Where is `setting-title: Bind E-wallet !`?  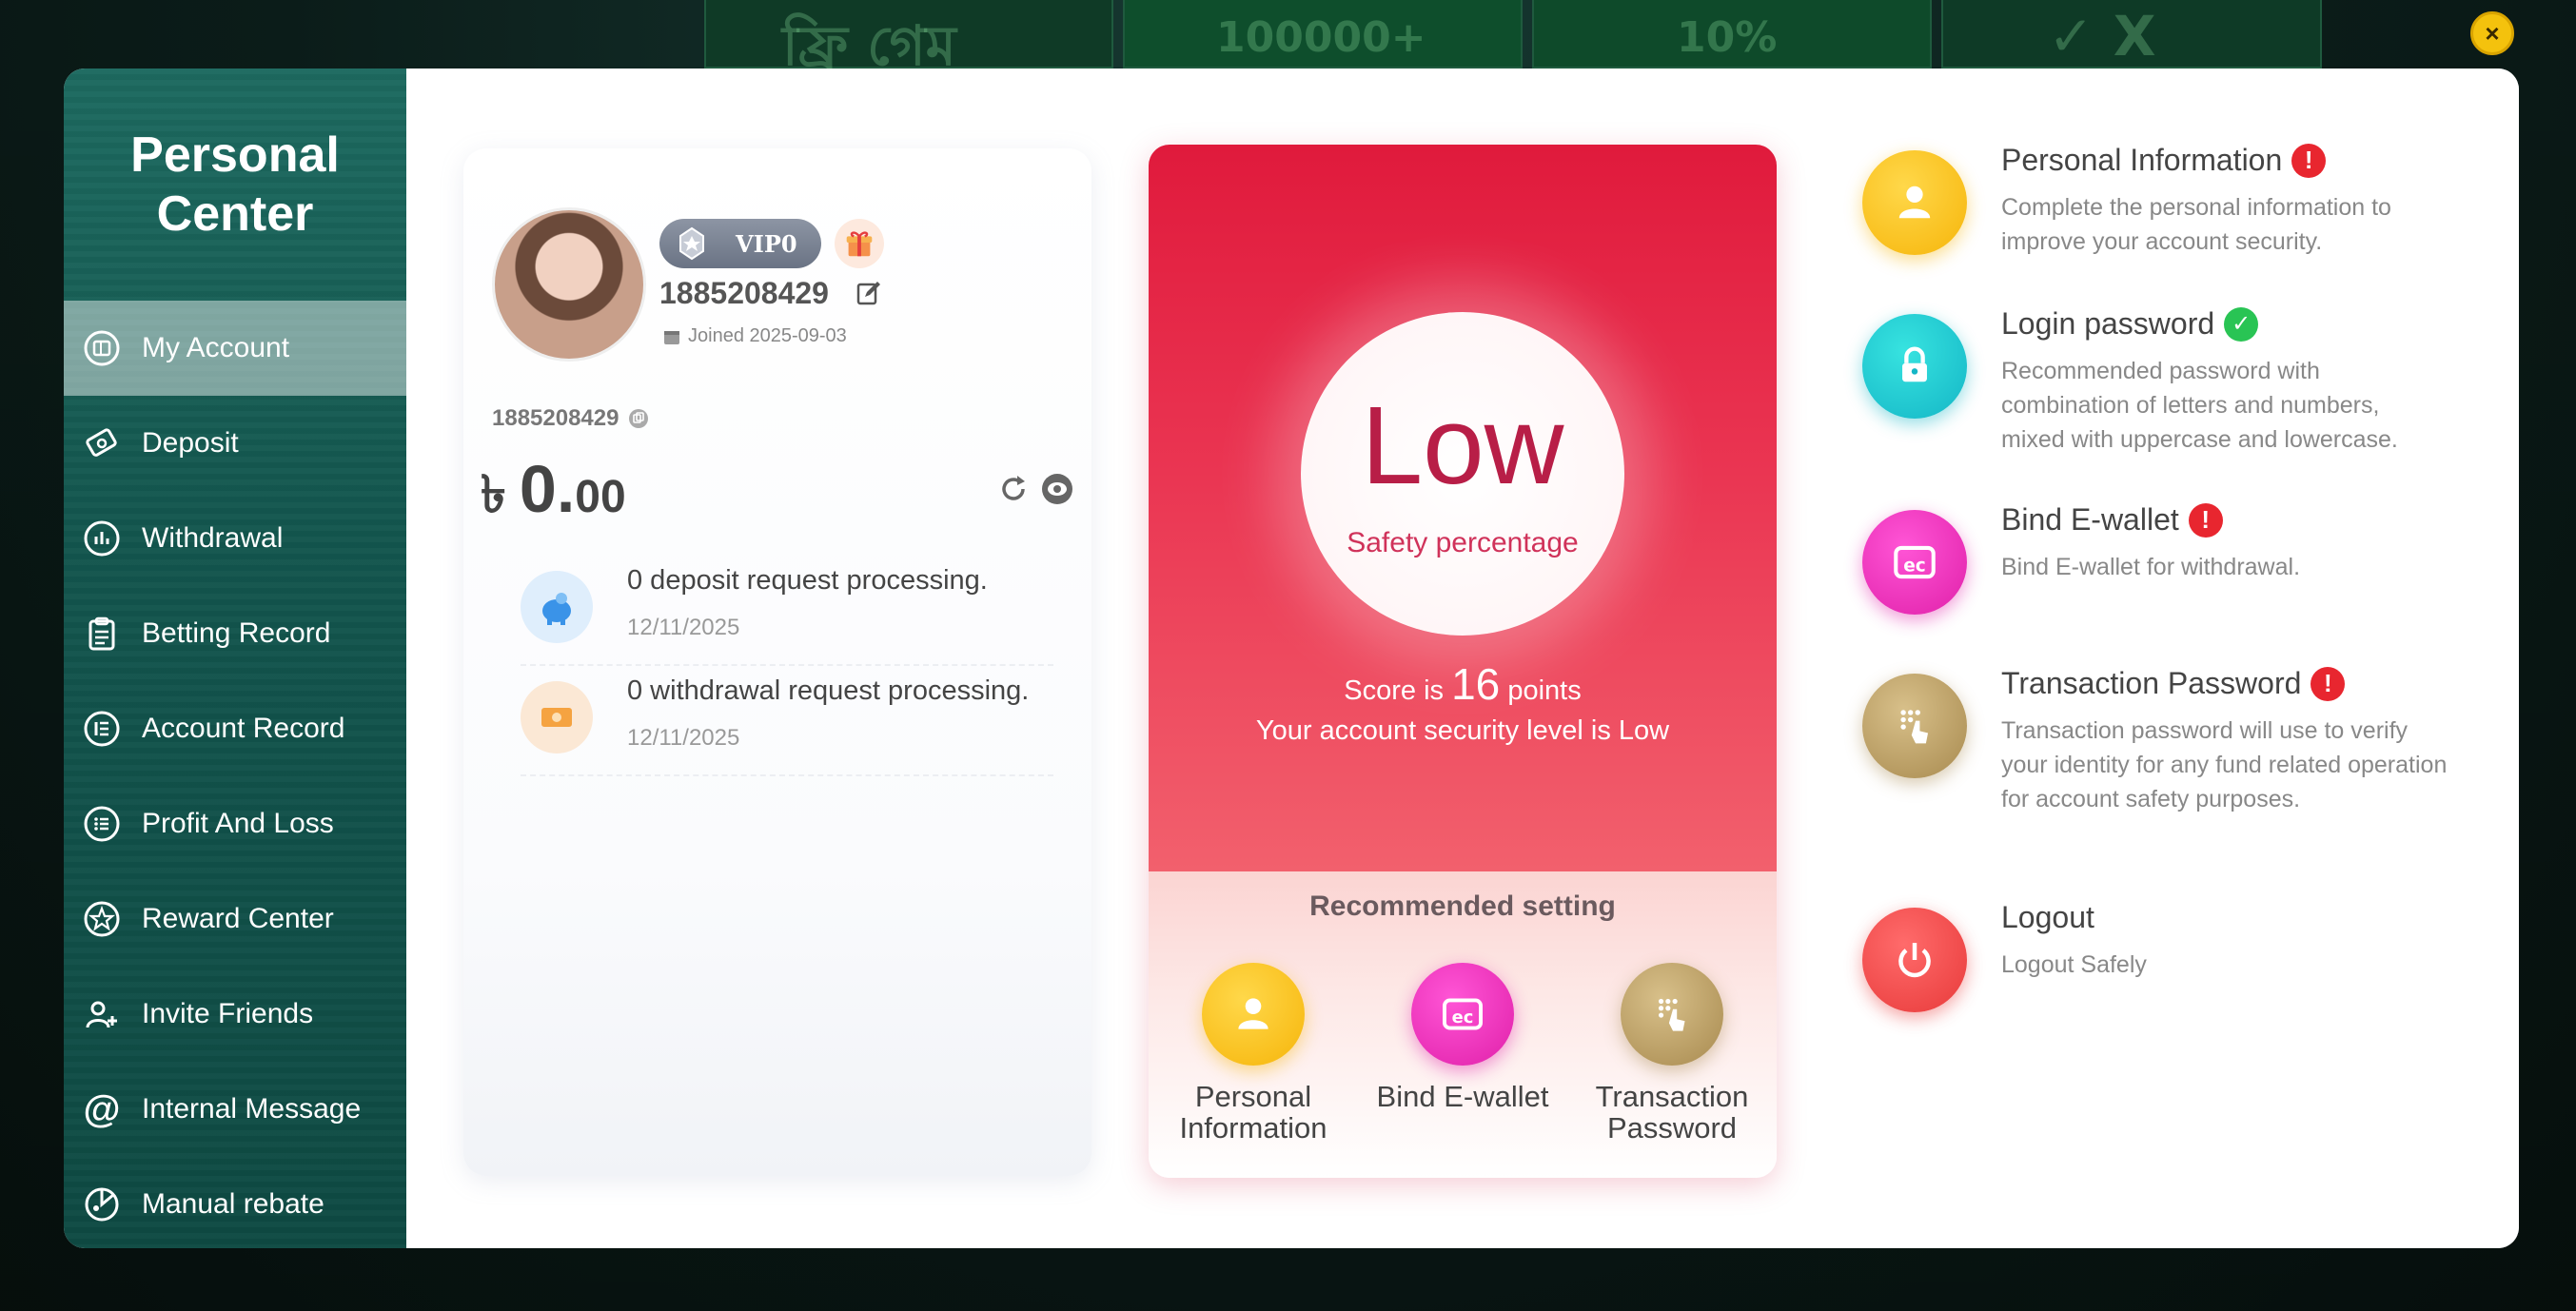
setting-title: Bind E-wallet ! is located at coordinates (2112, 520).